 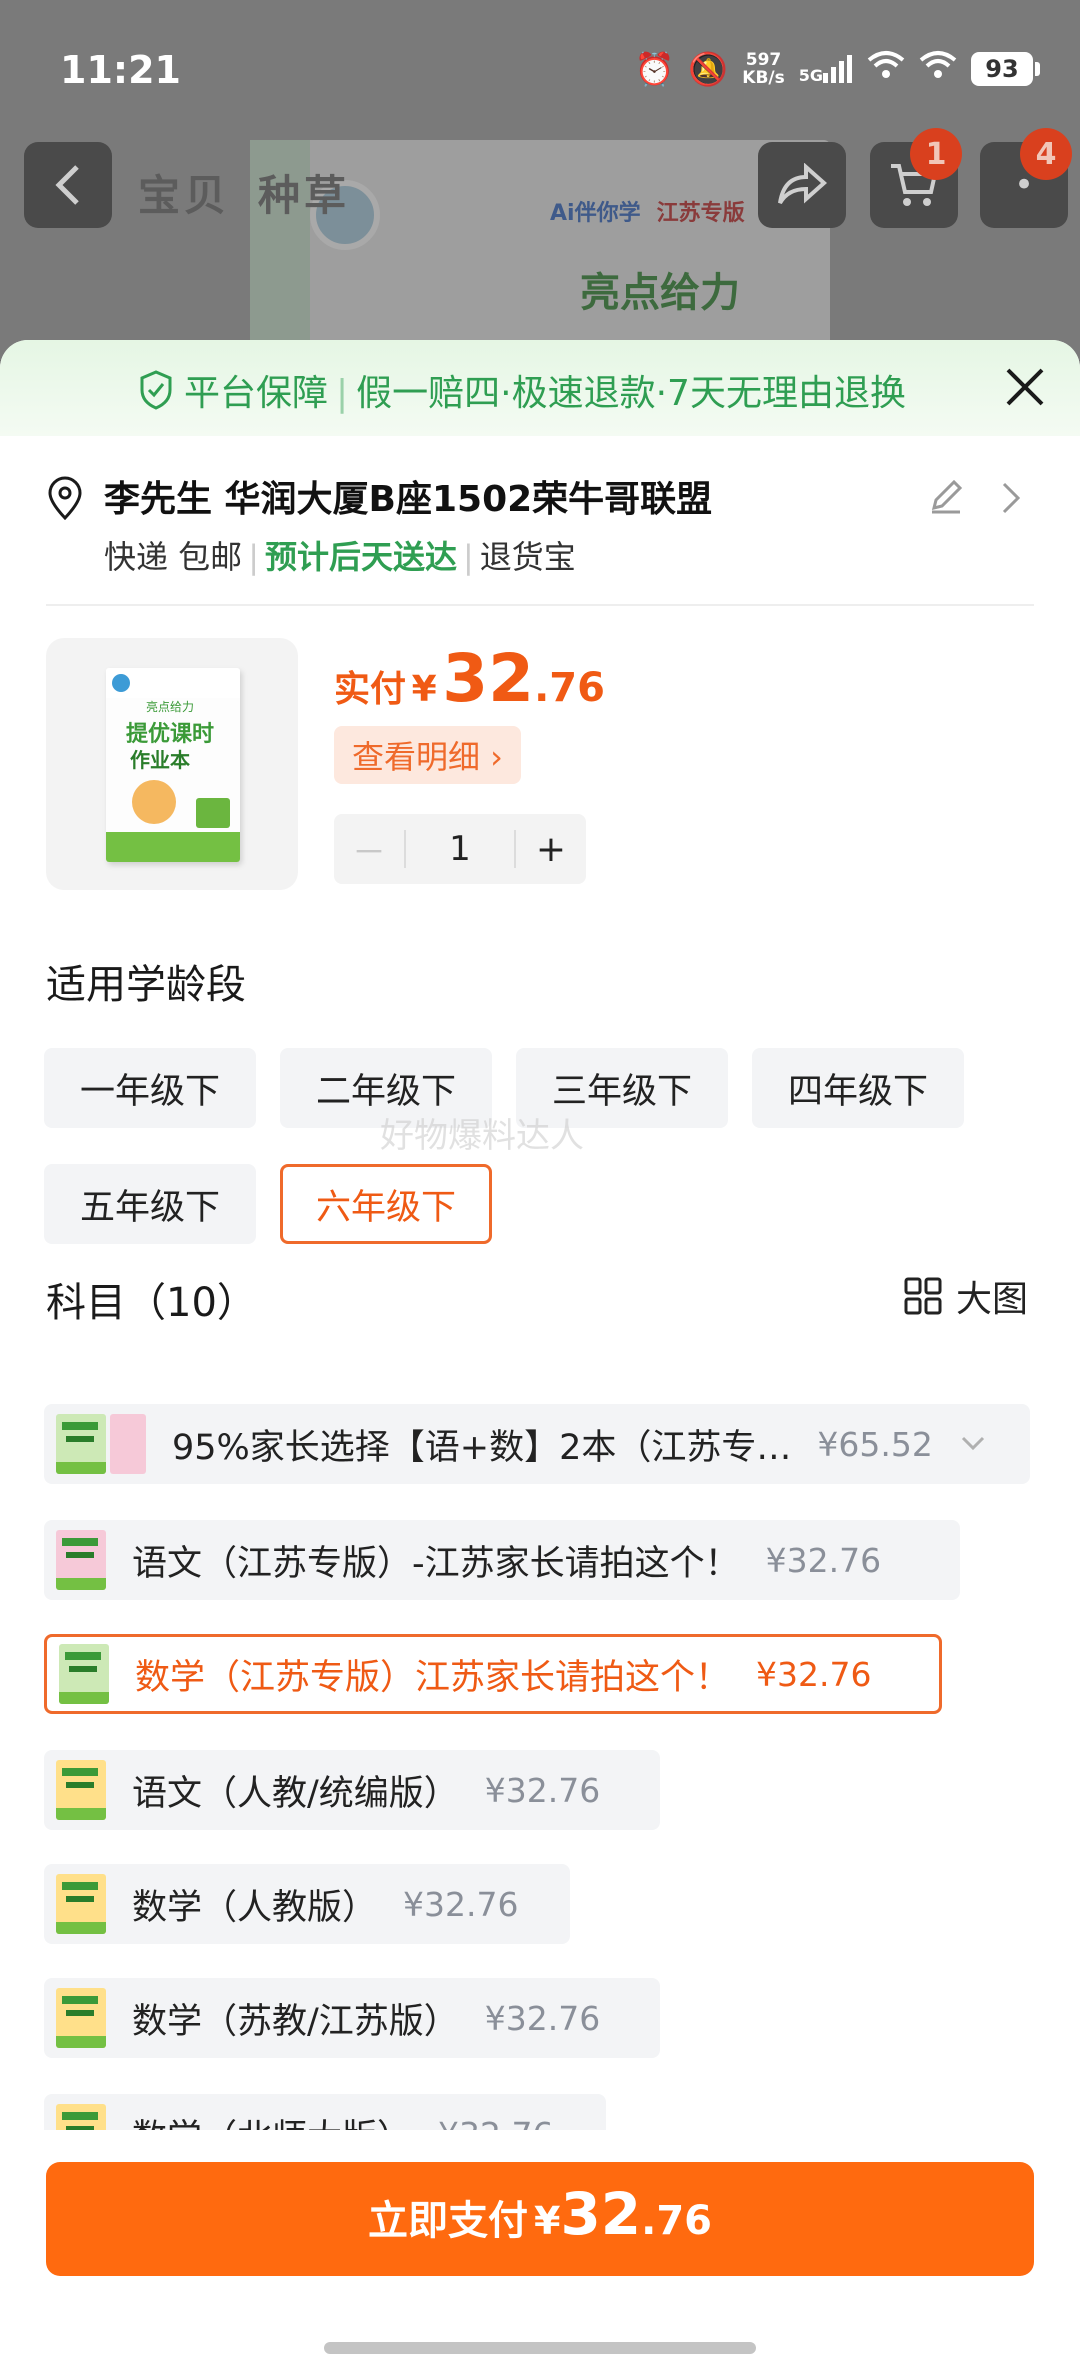 I want to click on location-pin-icon, so click(x=65, y=498).